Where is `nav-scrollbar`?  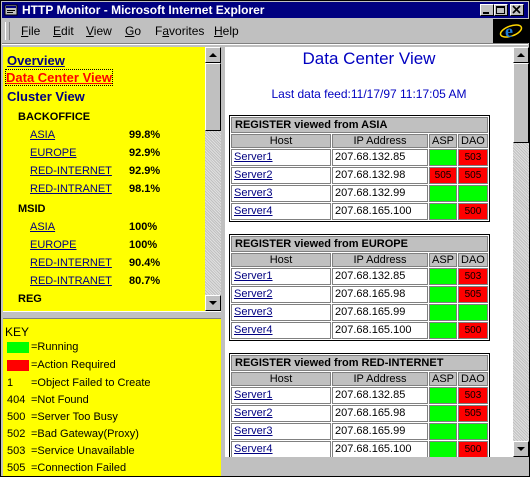
nav-scrollbar is located at coordinates (213, 179).